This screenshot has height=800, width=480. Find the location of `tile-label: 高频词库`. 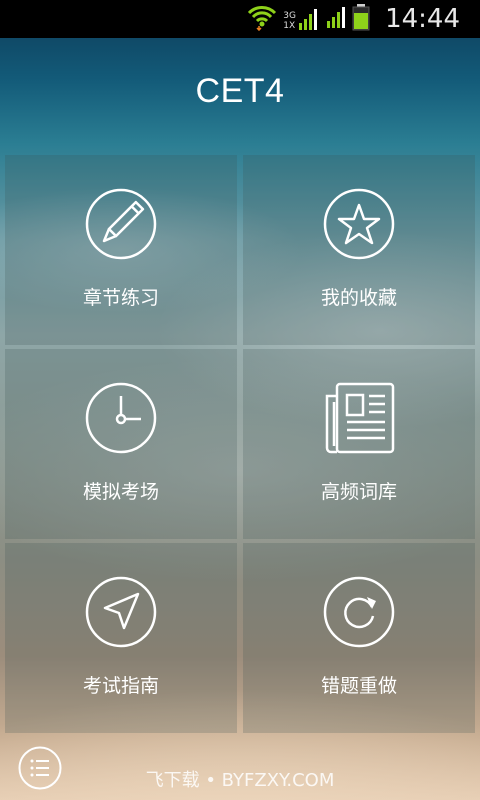

tile-label: 高频词库 is located at coordinates (358, 492).